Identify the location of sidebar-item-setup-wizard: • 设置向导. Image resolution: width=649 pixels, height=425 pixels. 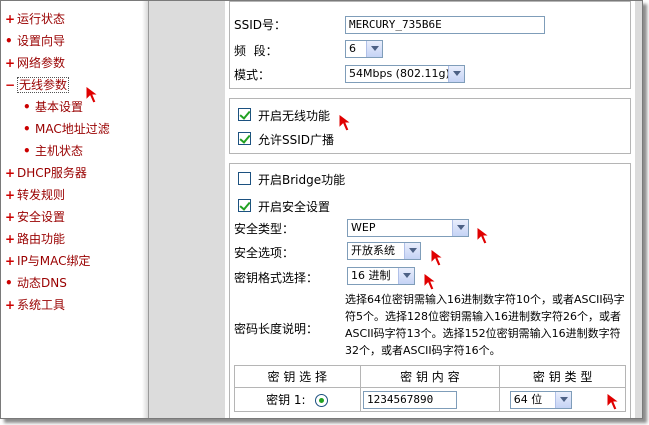
(35, 41).